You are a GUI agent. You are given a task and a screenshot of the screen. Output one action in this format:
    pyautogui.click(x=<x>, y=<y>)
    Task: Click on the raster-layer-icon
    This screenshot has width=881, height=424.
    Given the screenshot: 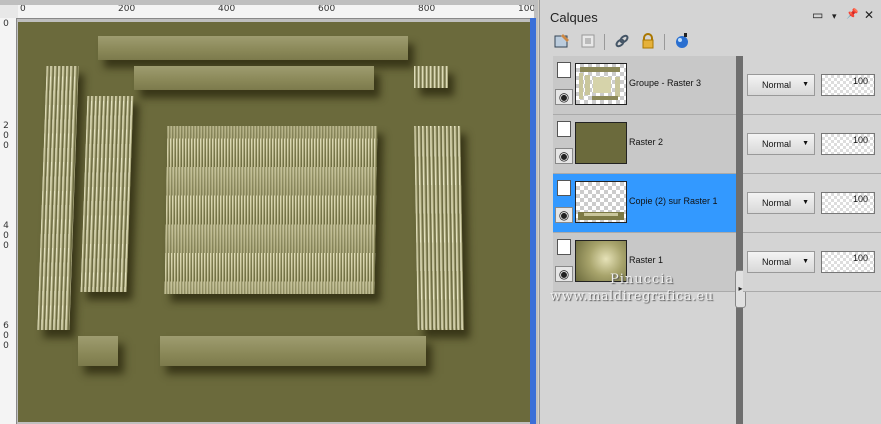 What is the action you would take?
    pyautogui.click(x=588, y=42)
    